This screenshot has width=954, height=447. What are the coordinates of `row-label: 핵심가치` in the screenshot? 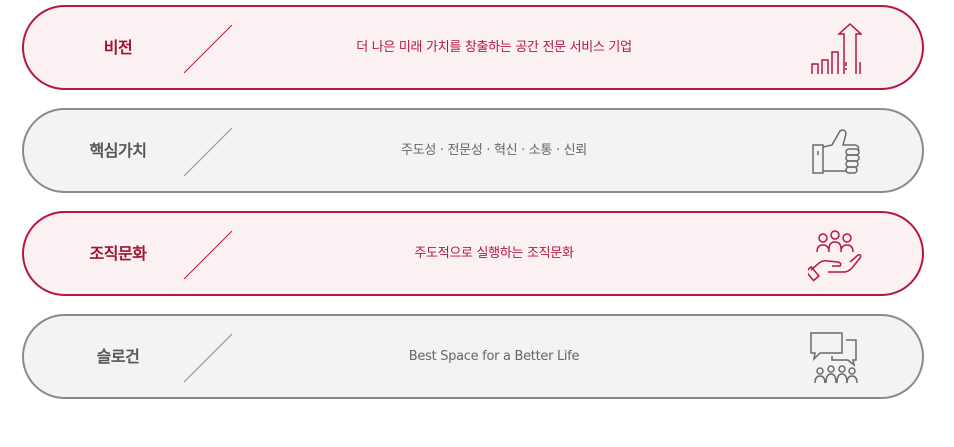 It's located at (118, 150).